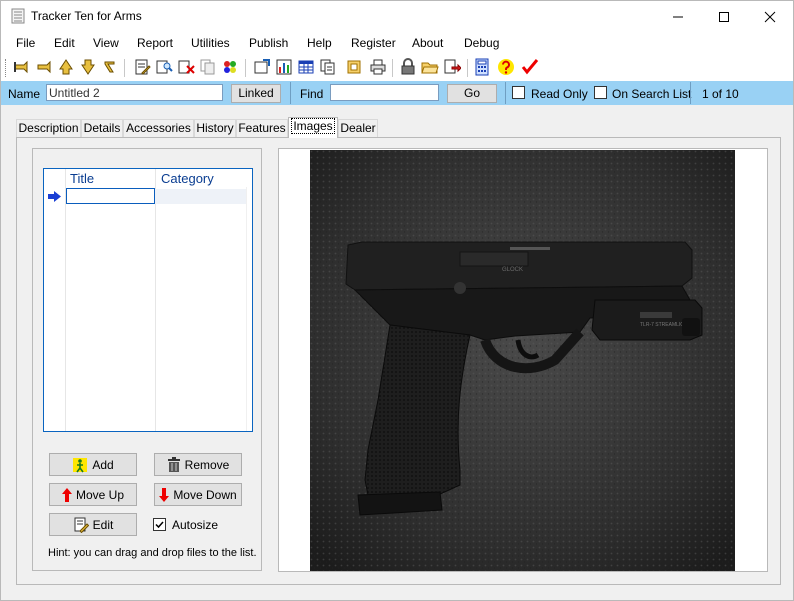  What do you see at coordinates (306, 67) in the screenshot?
I see `table-view-icon` at bounding box center [306, 67].